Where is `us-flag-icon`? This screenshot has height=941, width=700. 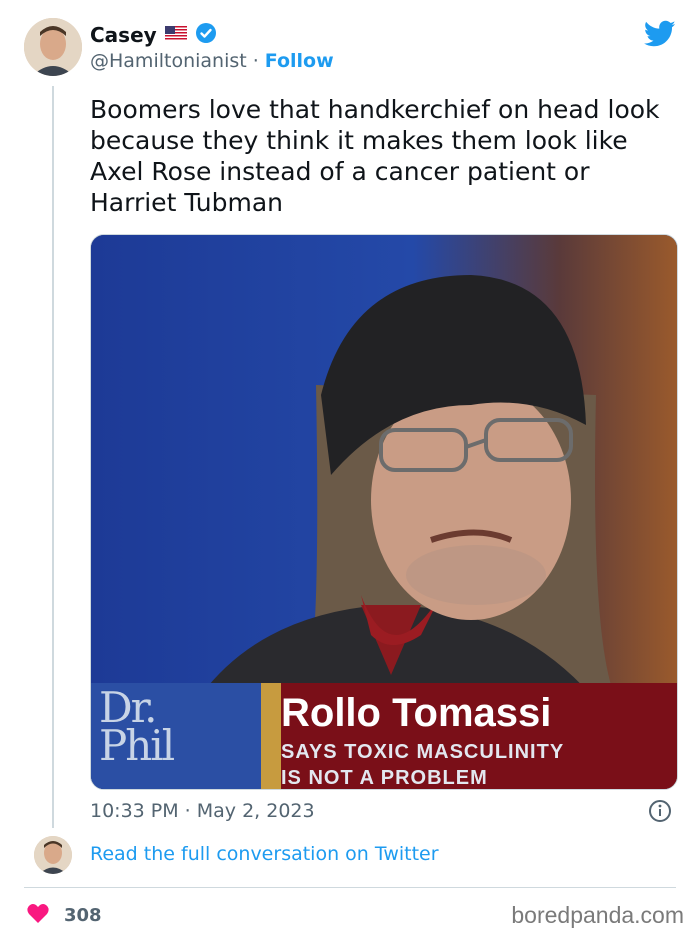 us-flag-icon is located at coordinates (175, 35).